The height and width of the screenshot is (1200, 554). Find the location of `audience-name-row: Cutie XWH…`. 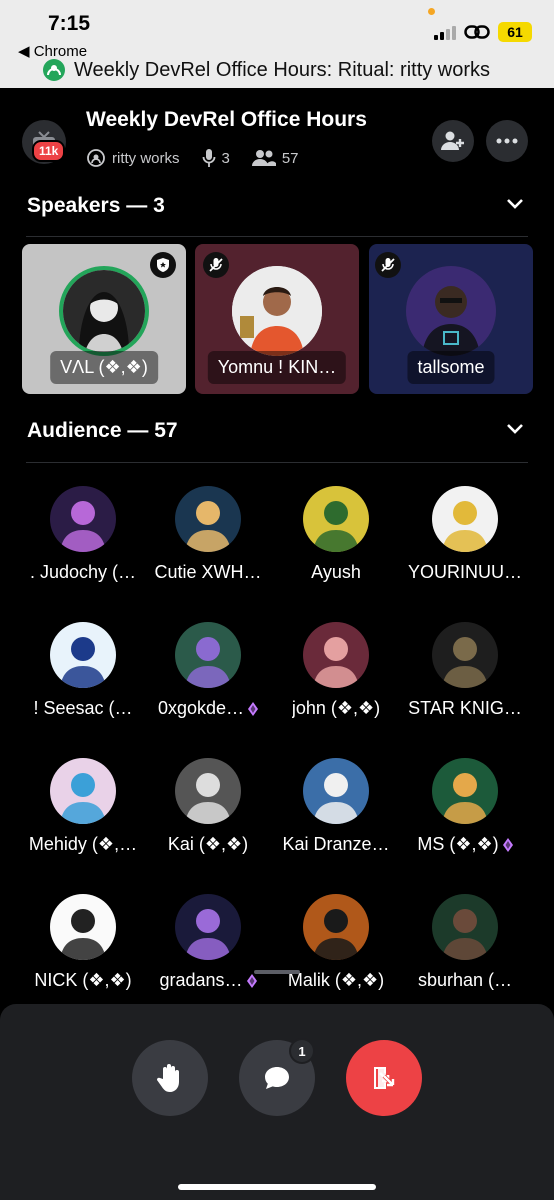

audience-name-row: Cutie XWH… is located at coordinates (208, 572).